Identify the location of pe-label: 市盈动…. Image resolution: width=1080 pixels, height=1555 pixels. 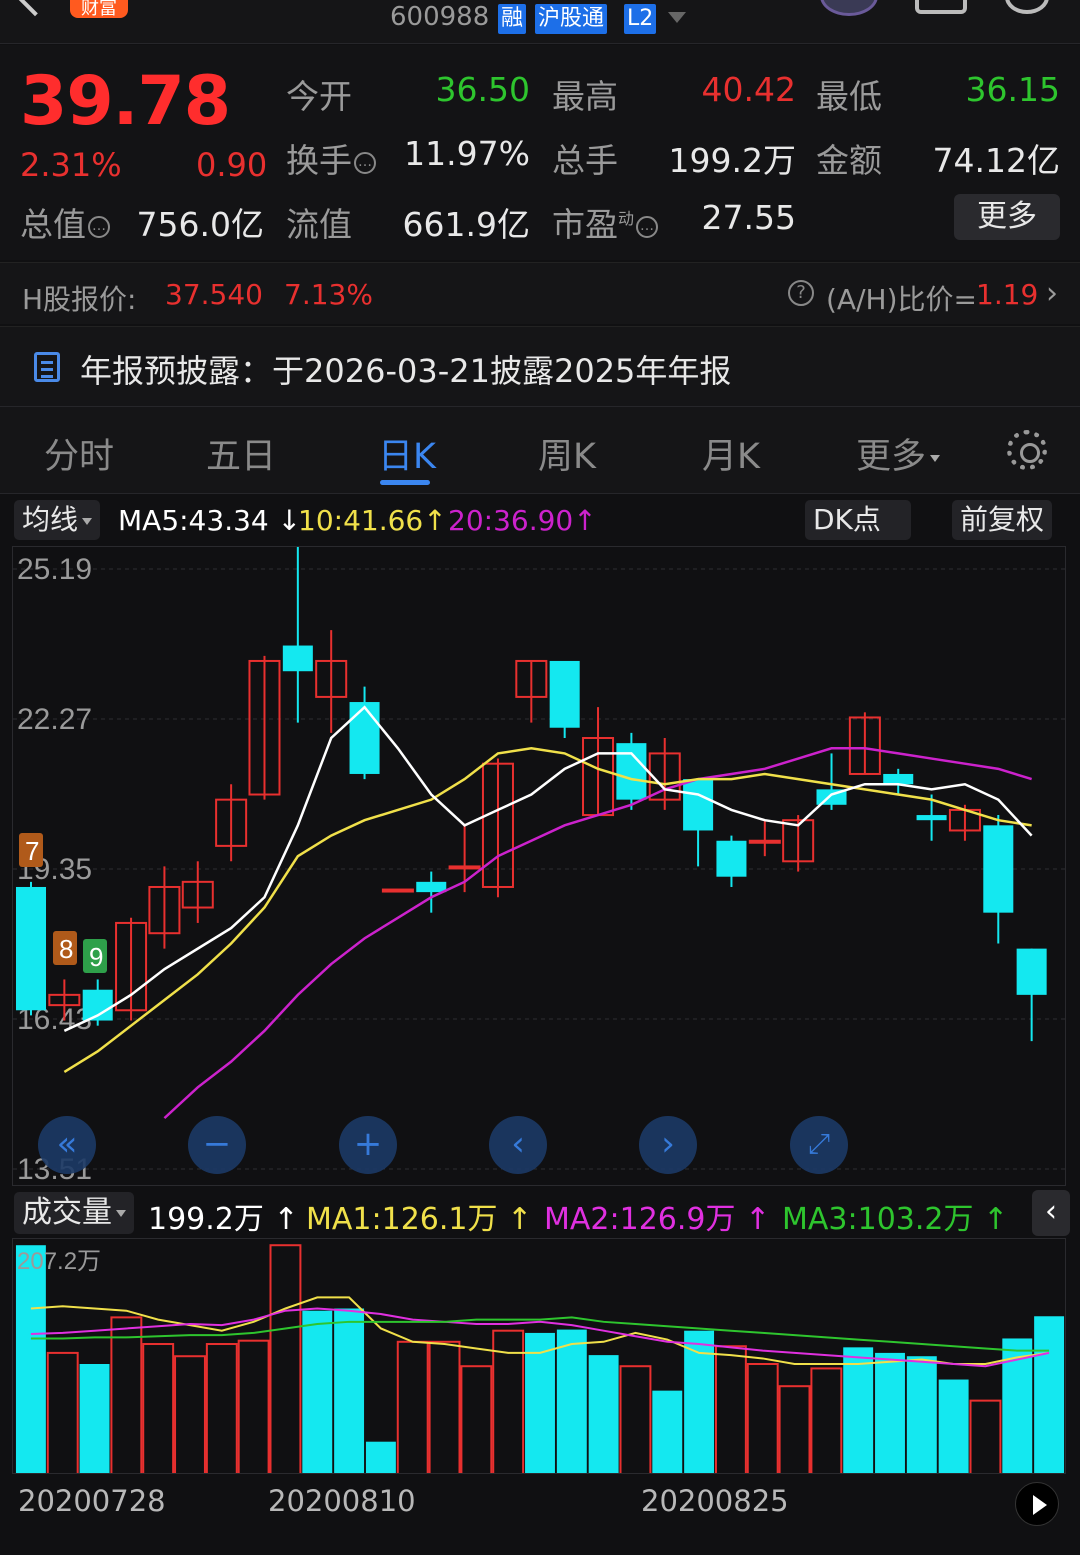
(605, 222).